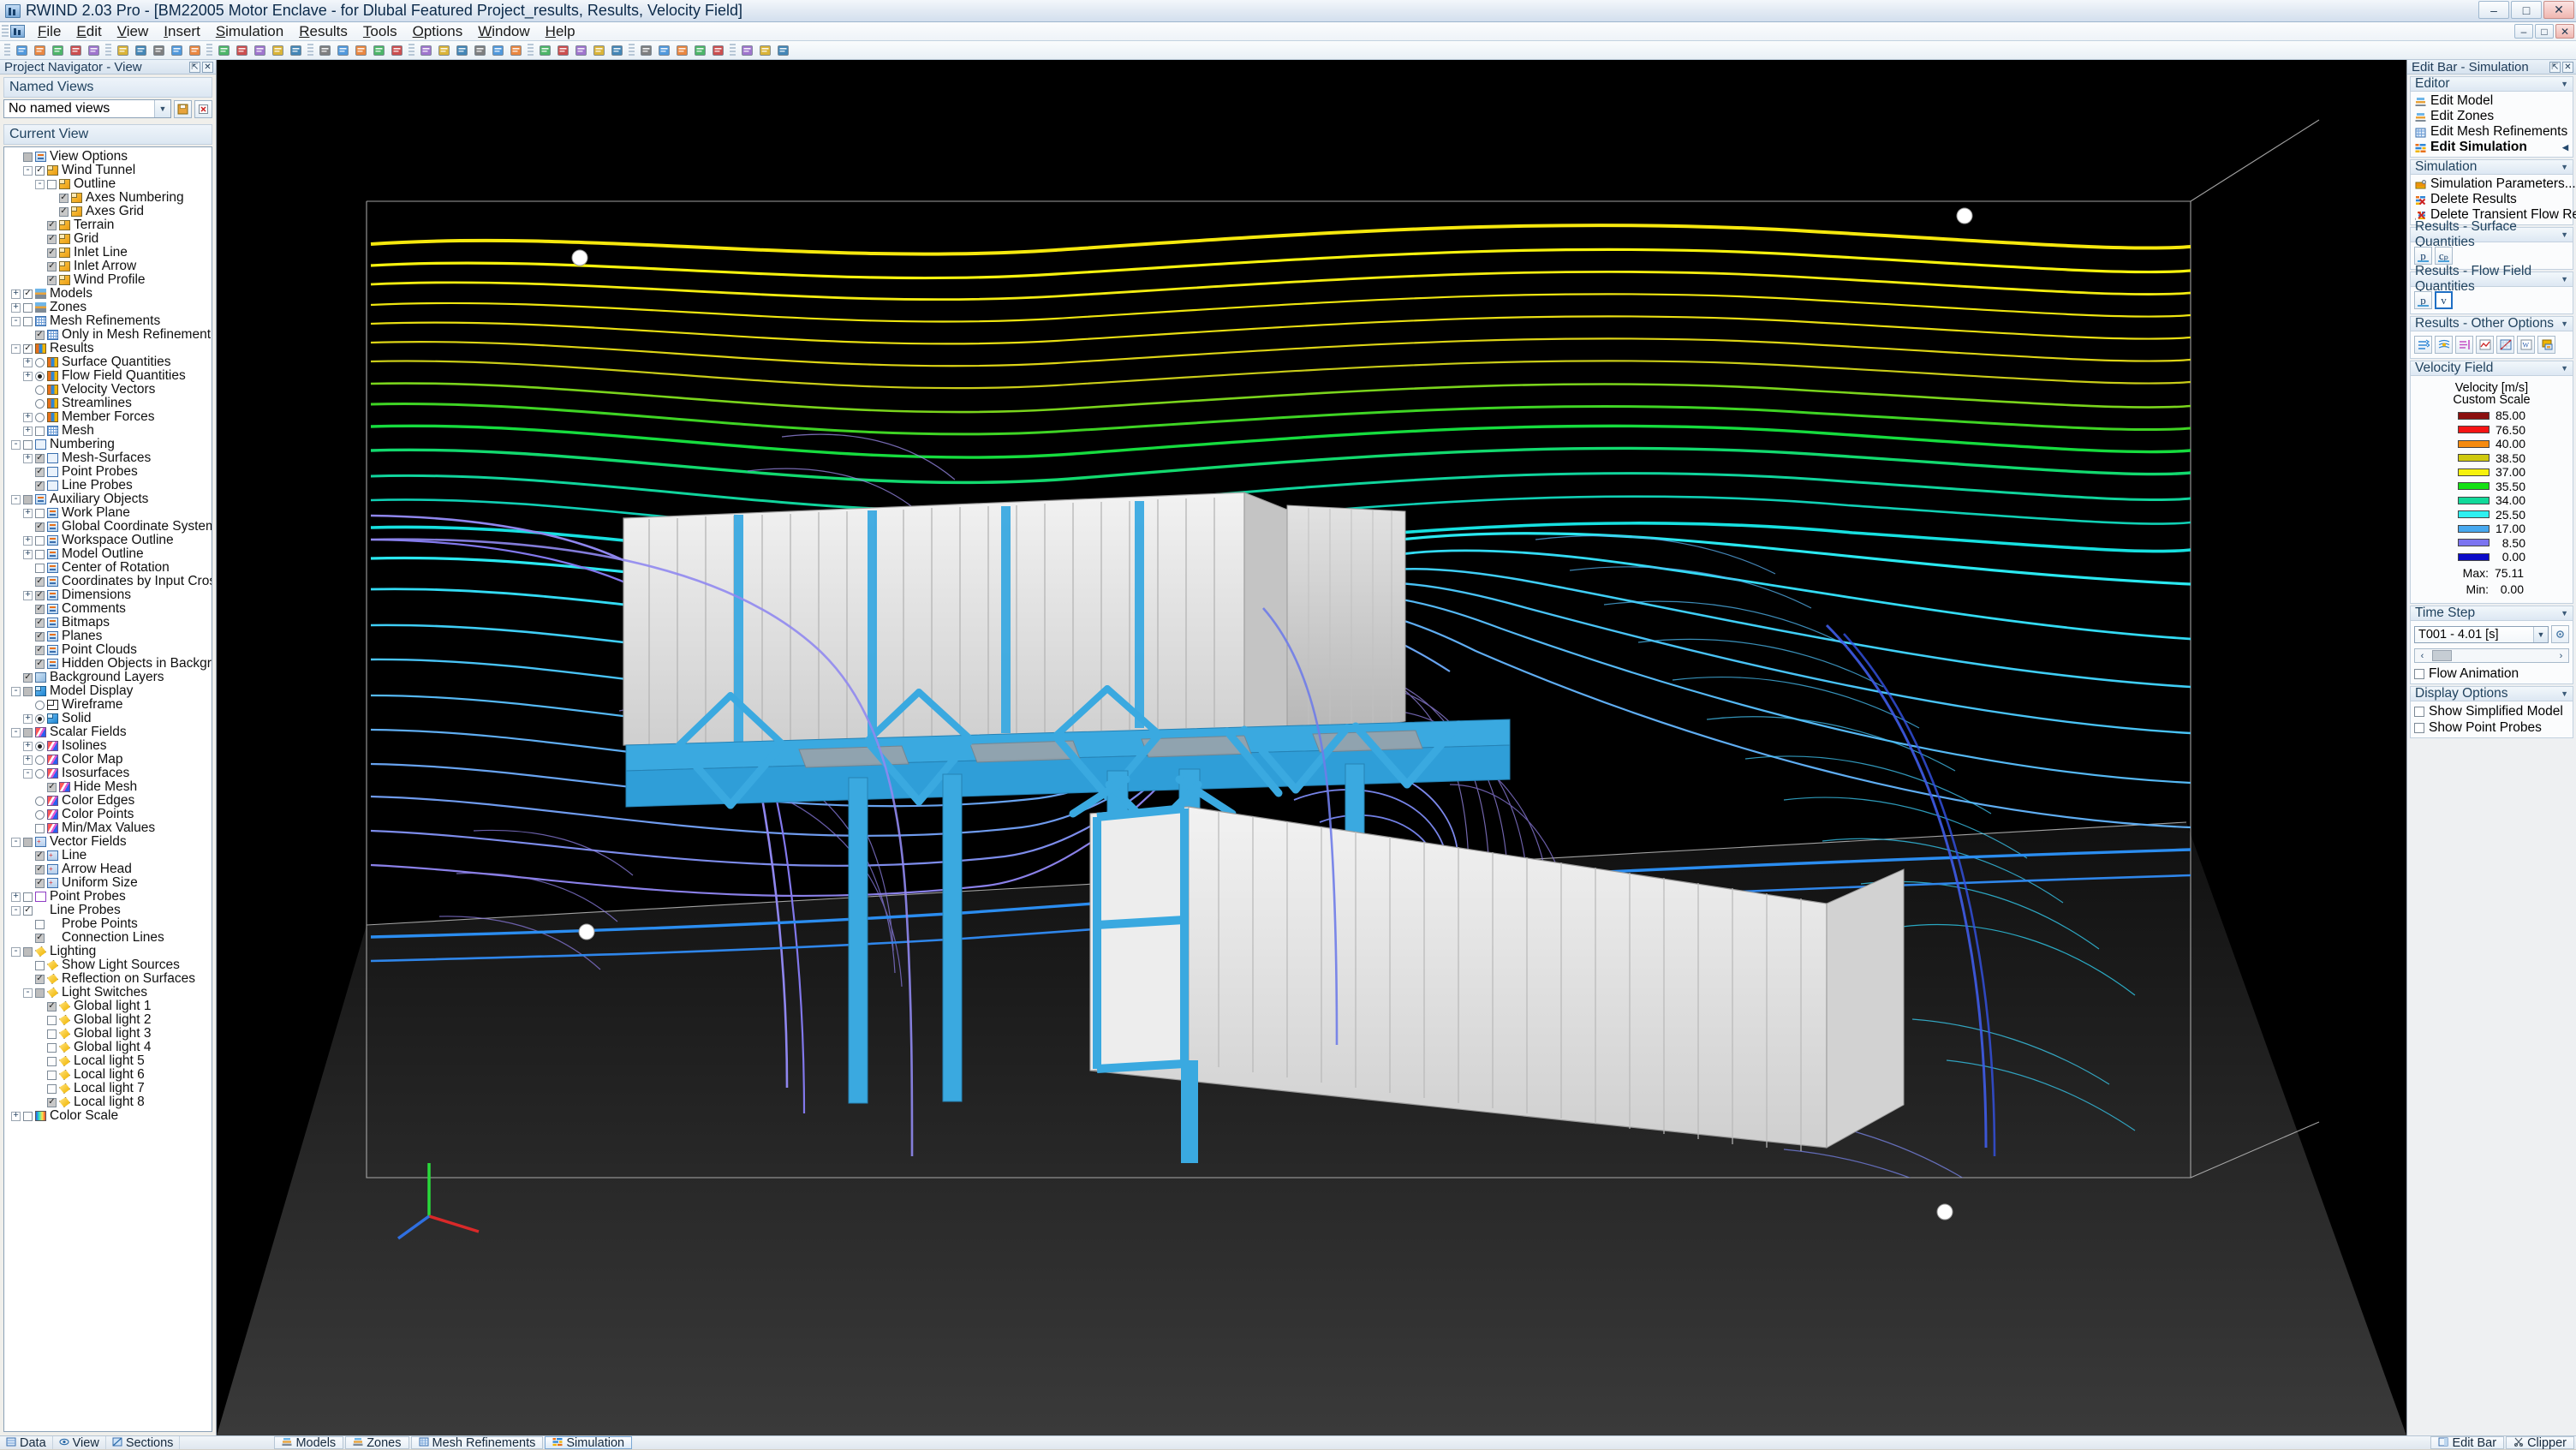 The image size is (2576, 1450). I want to click on cp-surface-button: cₚ, so click(2444, 256).